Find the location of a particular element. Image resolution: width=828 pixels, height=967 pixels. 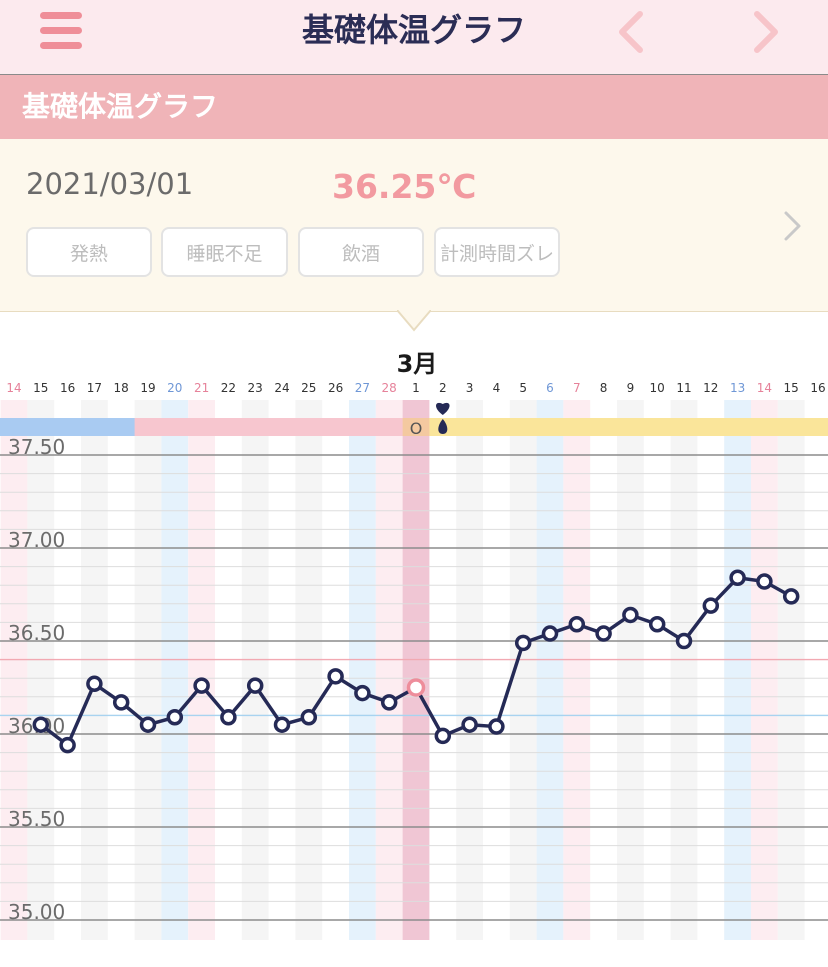

day-label: 6 is located at coordinates (550, 388).